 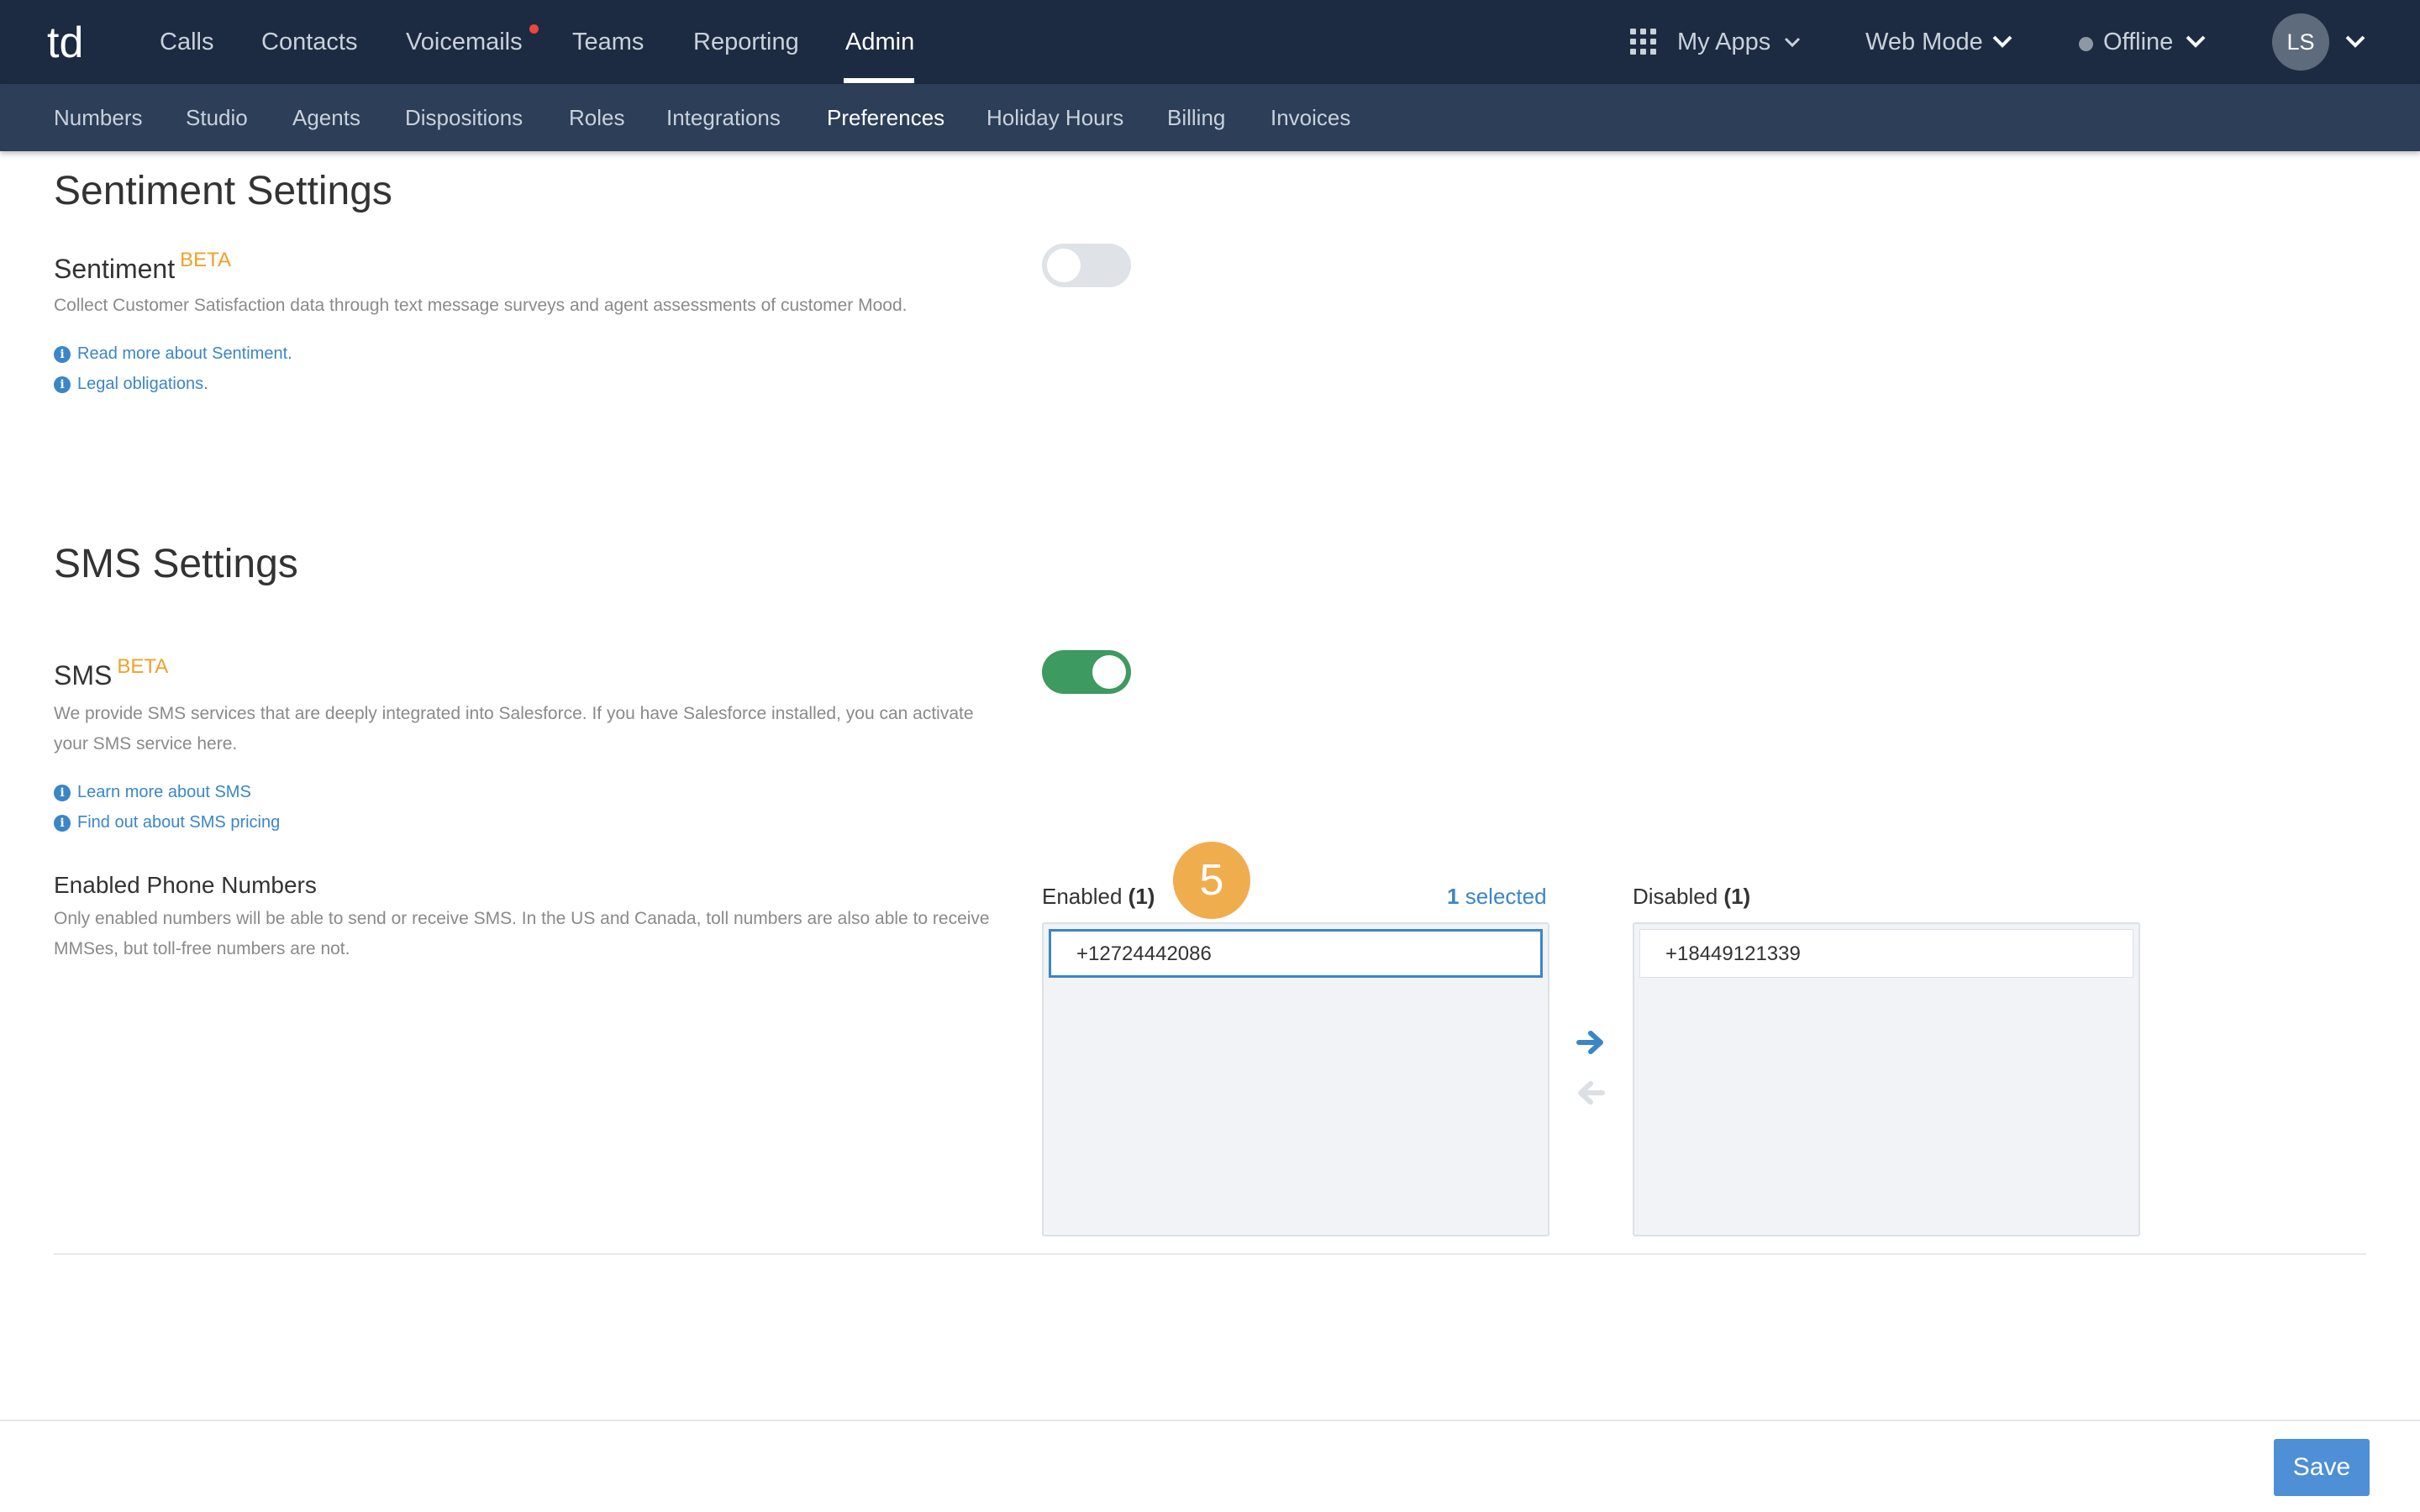 I want to click on section-divider, so click(x=1210, y=1254).